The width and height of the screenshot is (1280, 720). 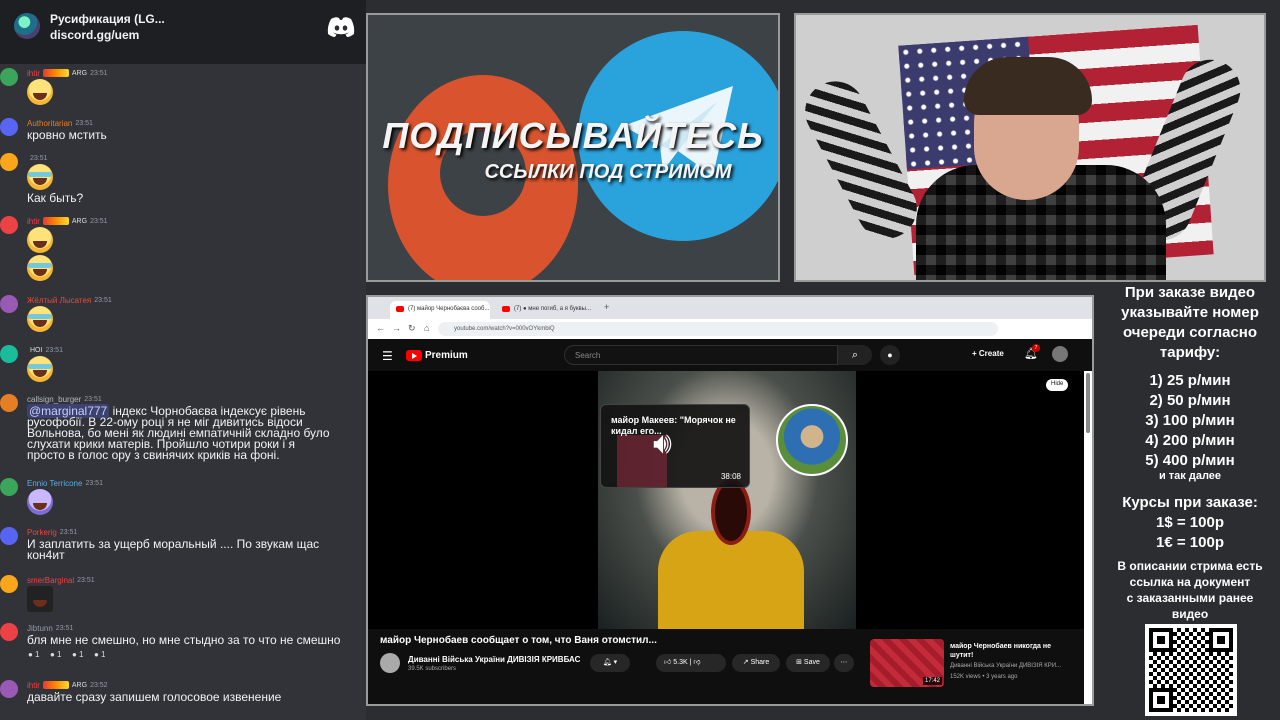 What do you see at coordinates (731, 580) in the screenshot?
I see `video-figure` at bounding box center [731, 580].